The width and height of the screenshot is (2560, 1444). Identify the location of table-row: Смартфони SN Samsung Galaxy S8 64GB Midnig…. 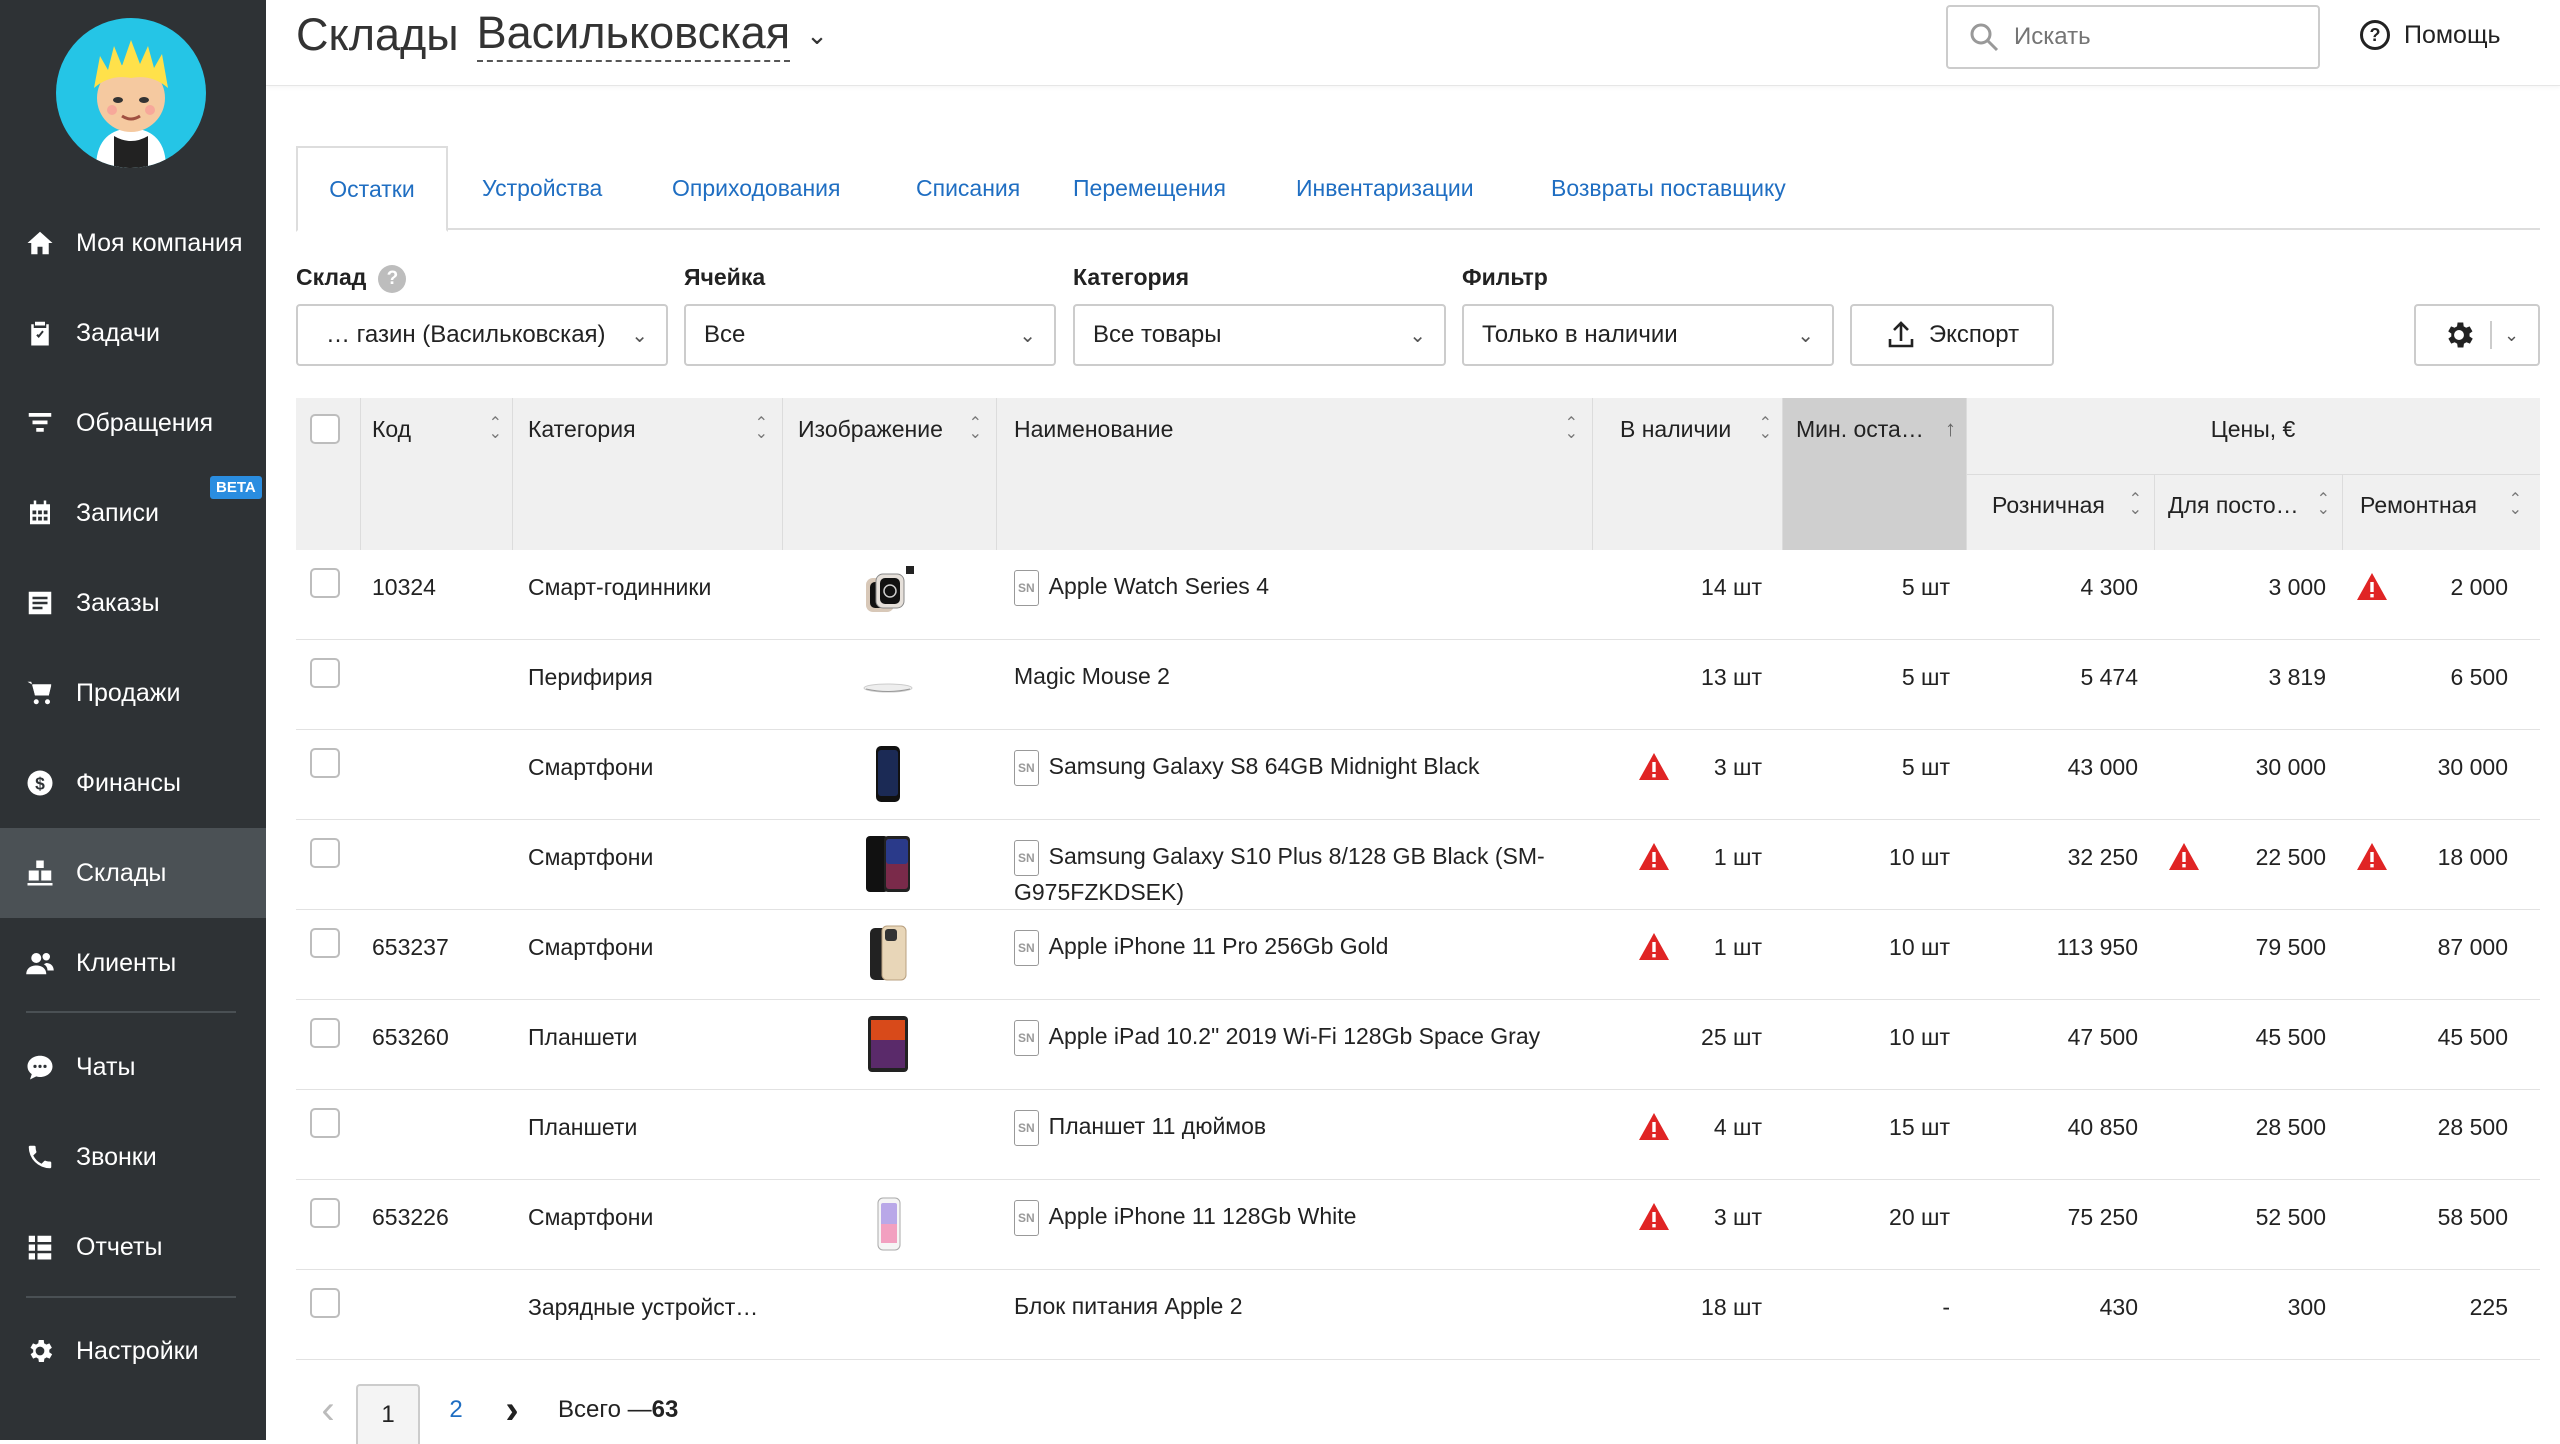
(1418, 775).